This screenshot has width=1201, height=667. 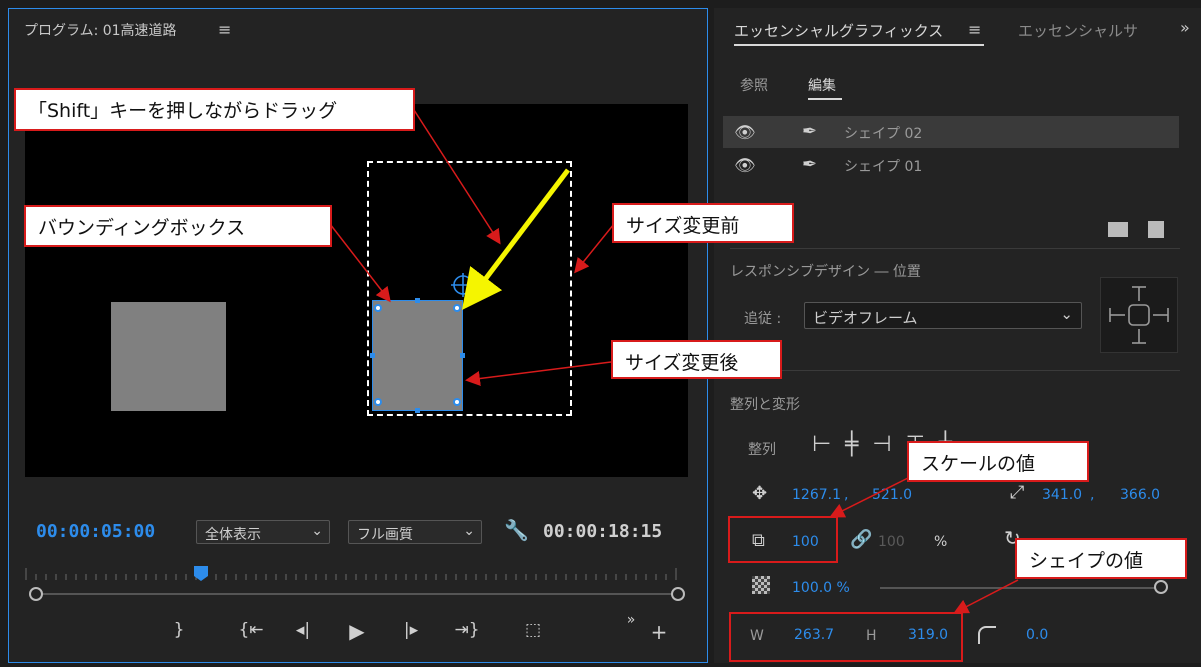 I want to click on callout-scale-value: スケールの値, so click(x=998, y=461).